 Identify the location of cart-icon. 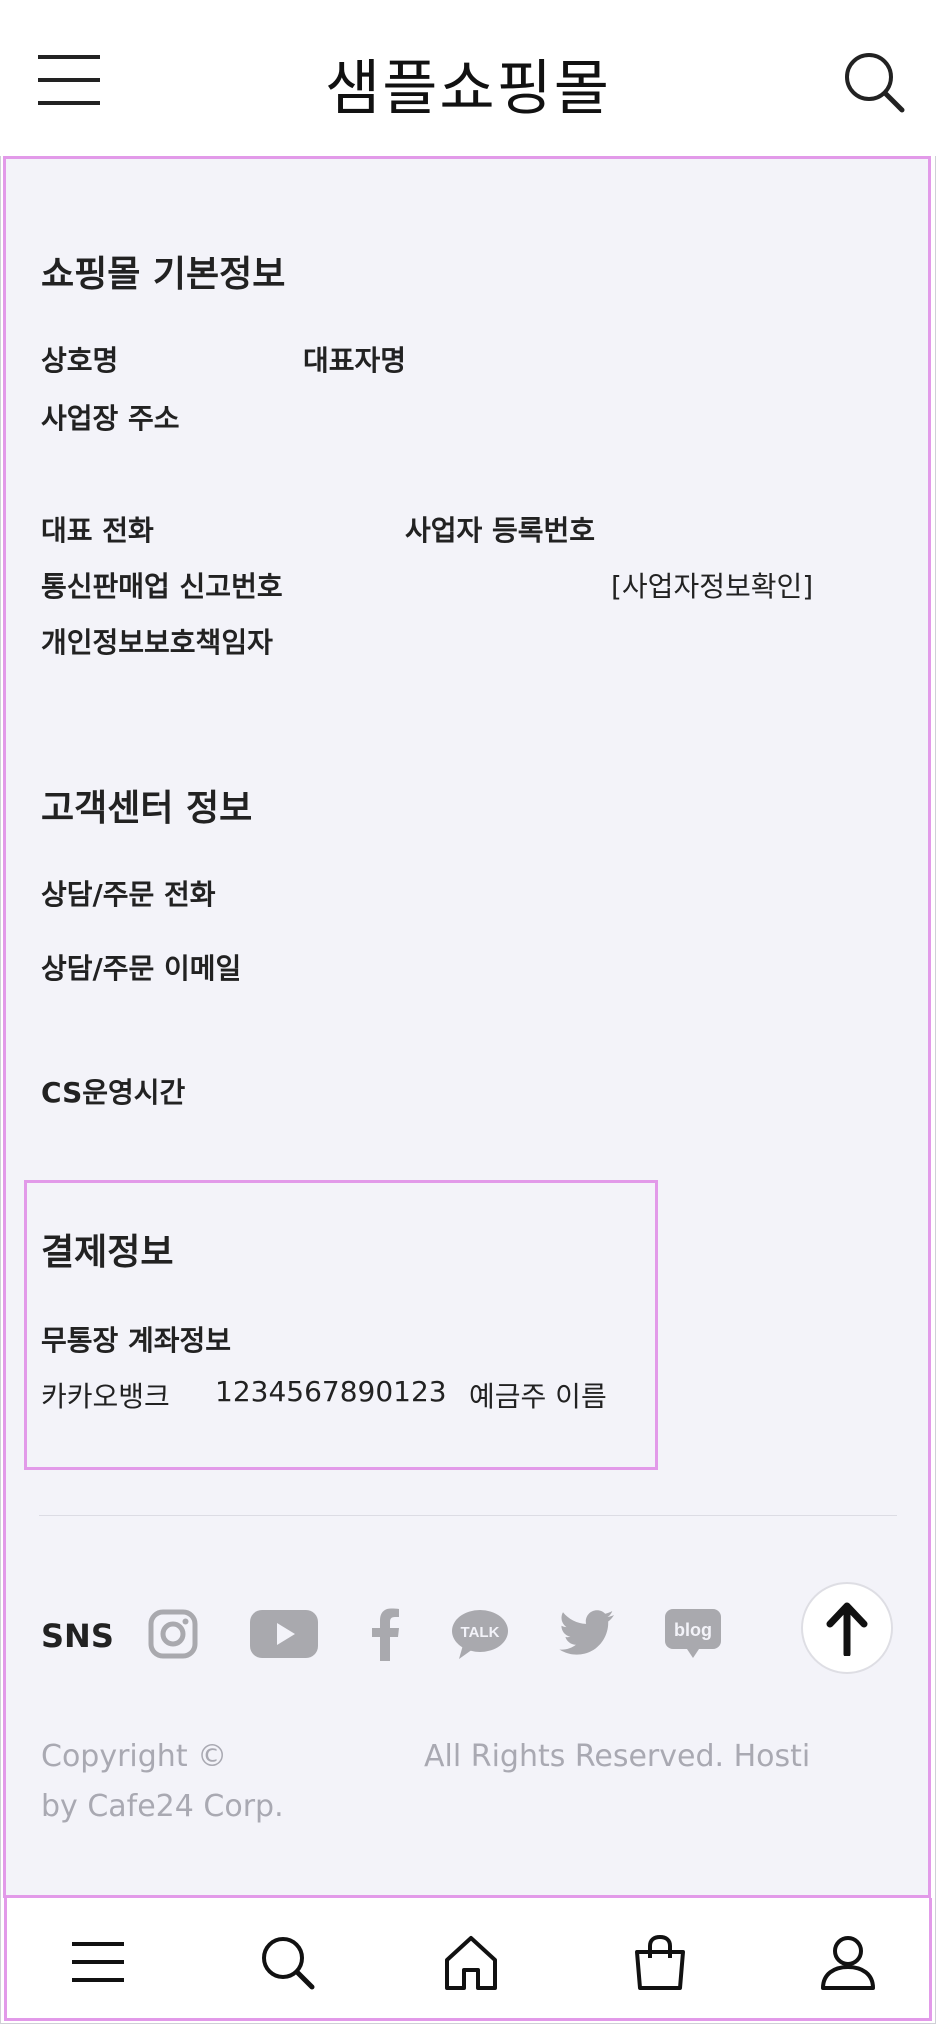
(660, 1962).